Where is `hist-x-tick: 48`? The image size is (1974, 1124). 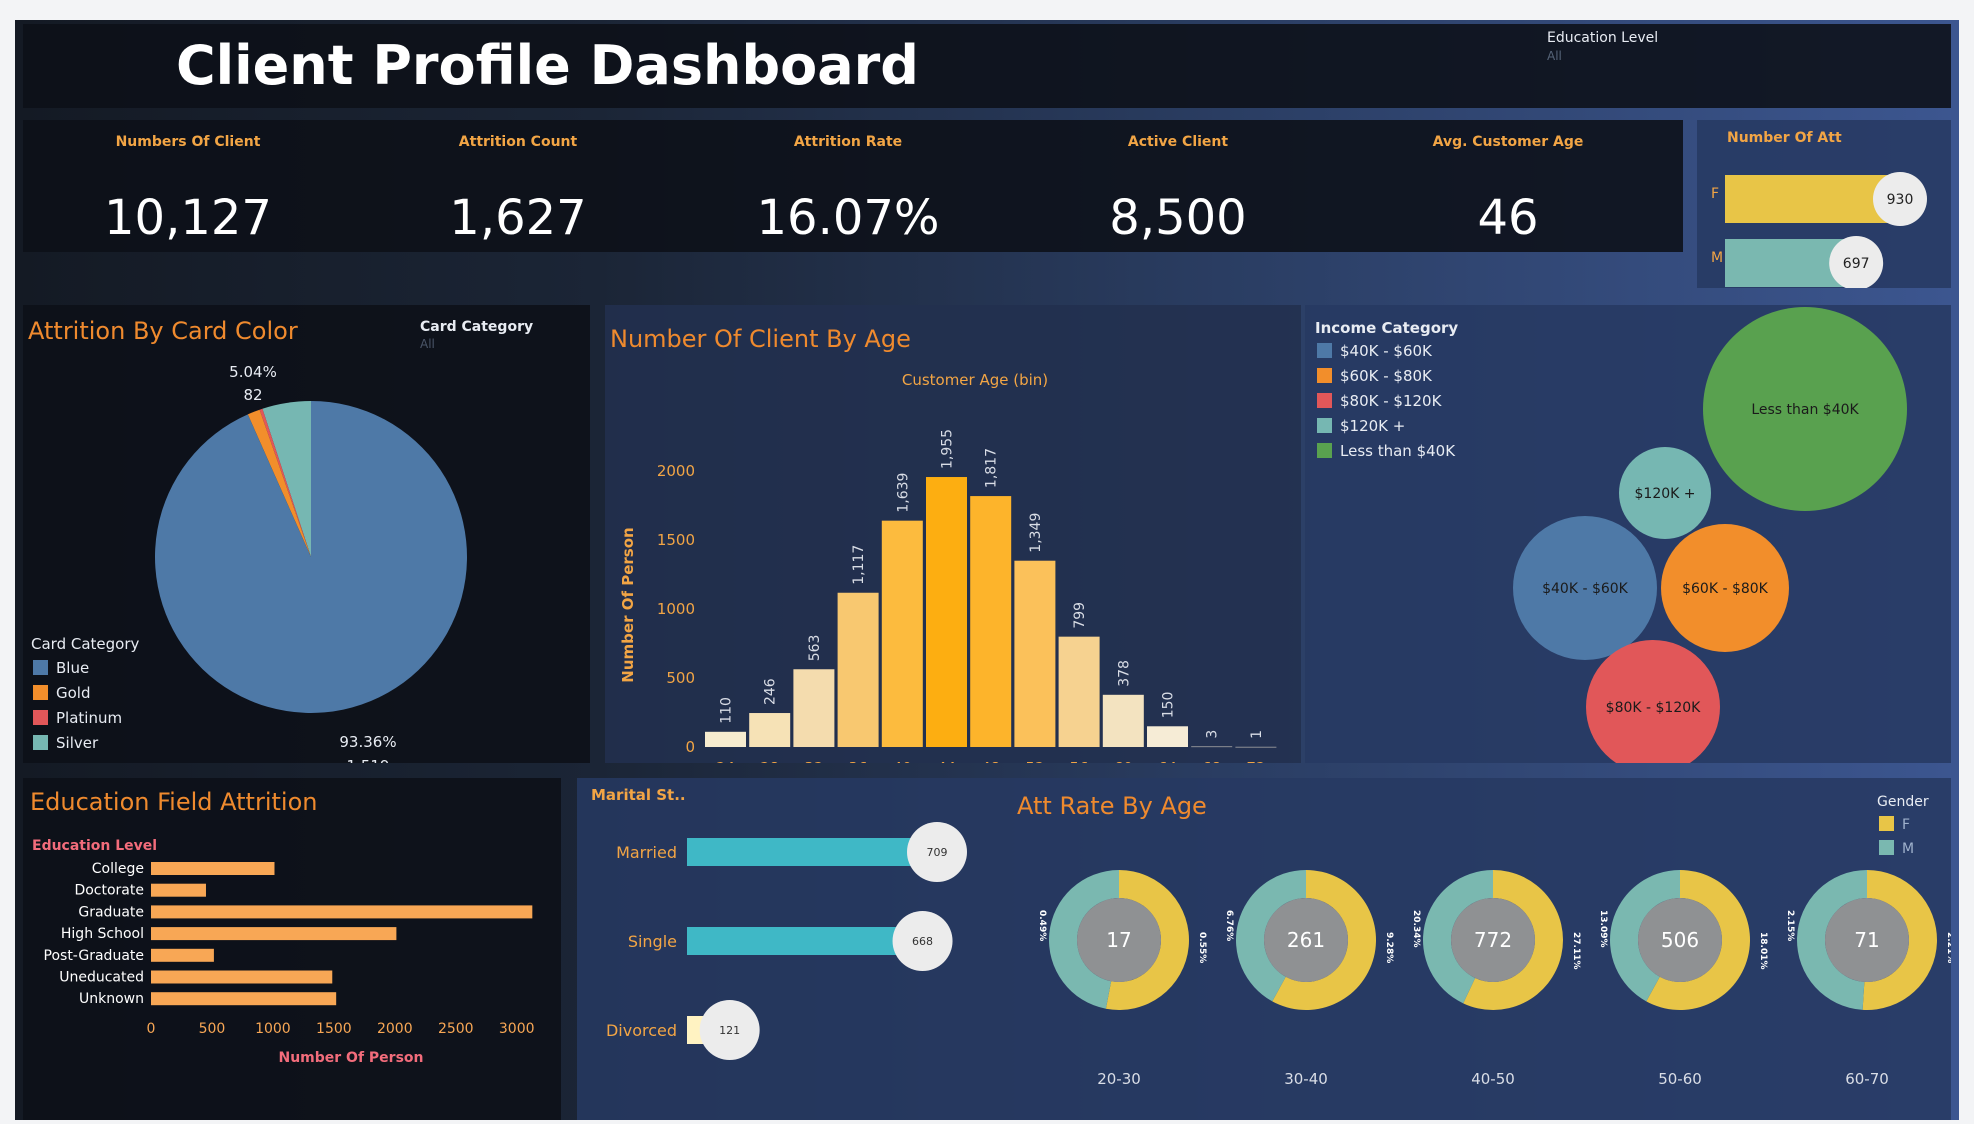 hist-x-tick: 48 is located at coordinates (990, 761).